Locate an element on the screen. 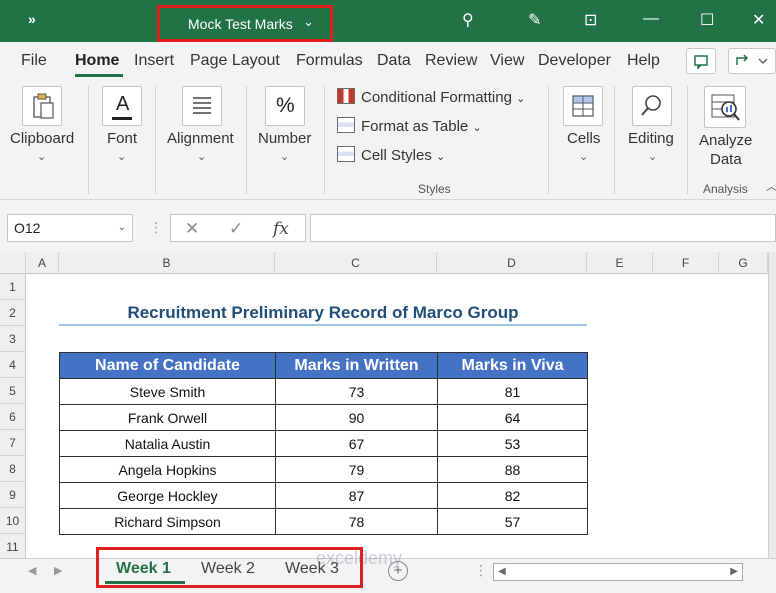  tab-split-grip-icon: ⋮ is located at coordinates (481, 570).